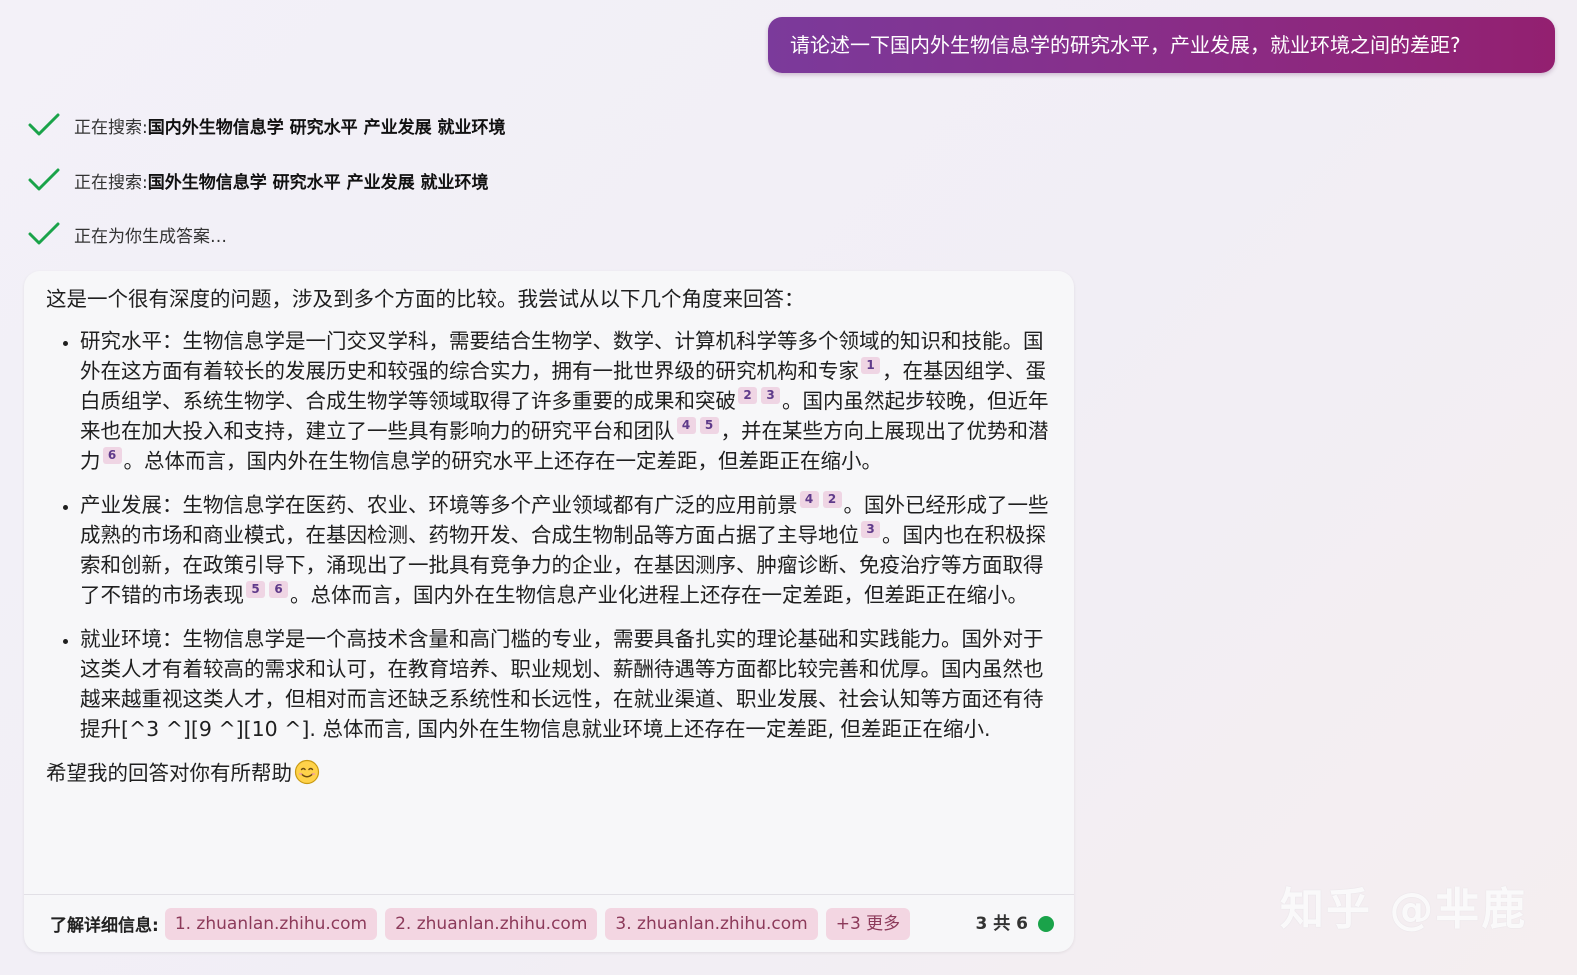 The width and height of the screenshot is (1577, 975). Describe the element at coordinates (439, 505) in the screenshot. I see `answer-text: 产业发展：生物信息学在医药、农业、环境等多个产业领域都有广泛的应用前景` at that location.